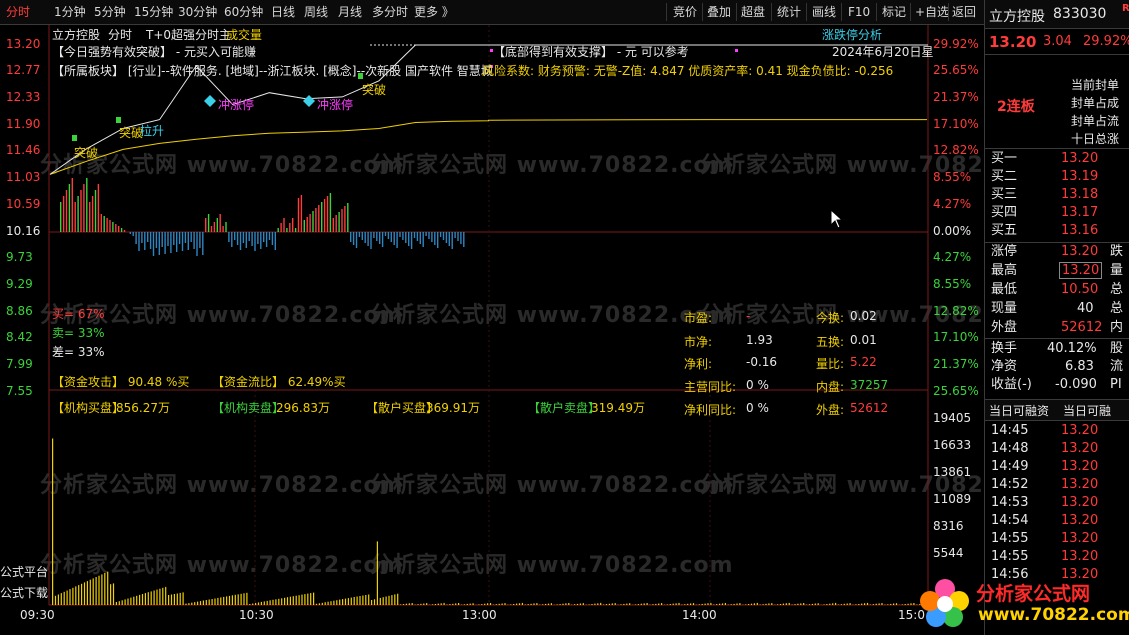 The width and height of the screenshot is (1129, 635). I want to click on super-order-button: 超盘, so click(753, 12).